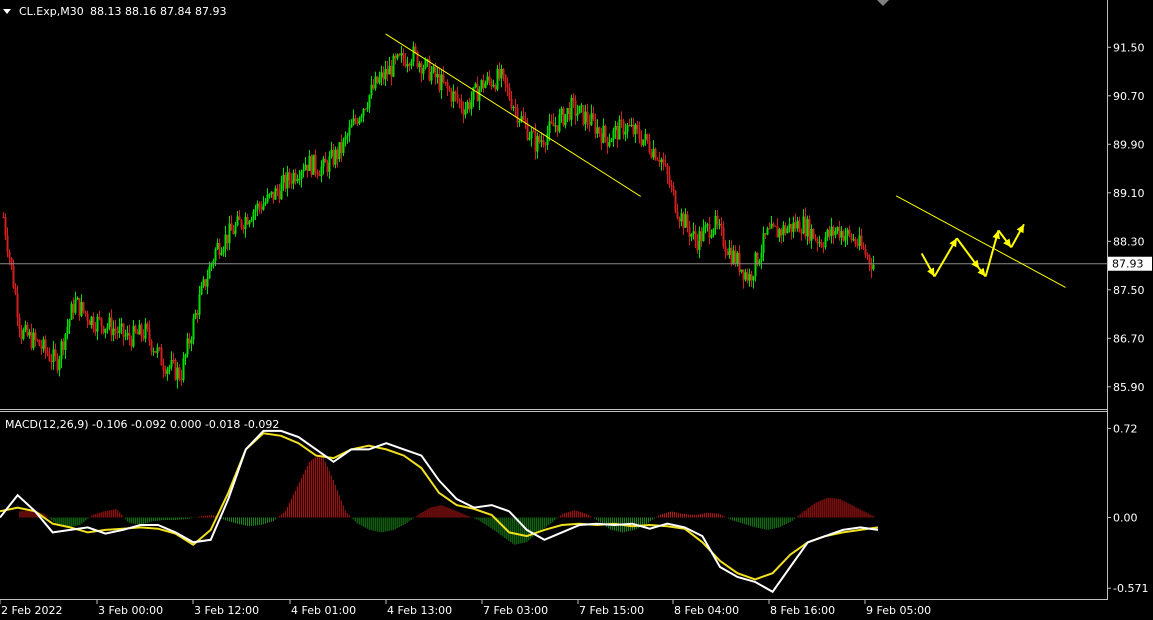 This screenshot has height=620, width=1153. I want to click on time-axis-label: 7 Feb 15:00, so click(611, 610).